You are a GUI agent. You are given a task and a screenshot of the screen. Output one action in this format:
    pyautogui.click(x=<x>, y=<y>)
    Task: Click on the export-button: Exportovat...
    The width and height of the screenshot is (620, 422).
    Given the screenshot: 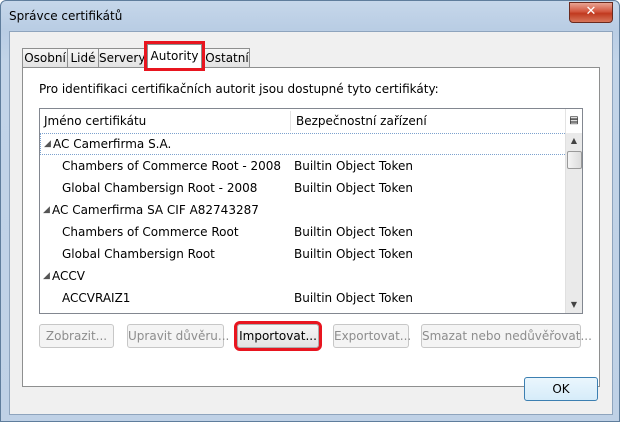 What is the action you would take?
    pyautogui.click(x=372, y=336)
    